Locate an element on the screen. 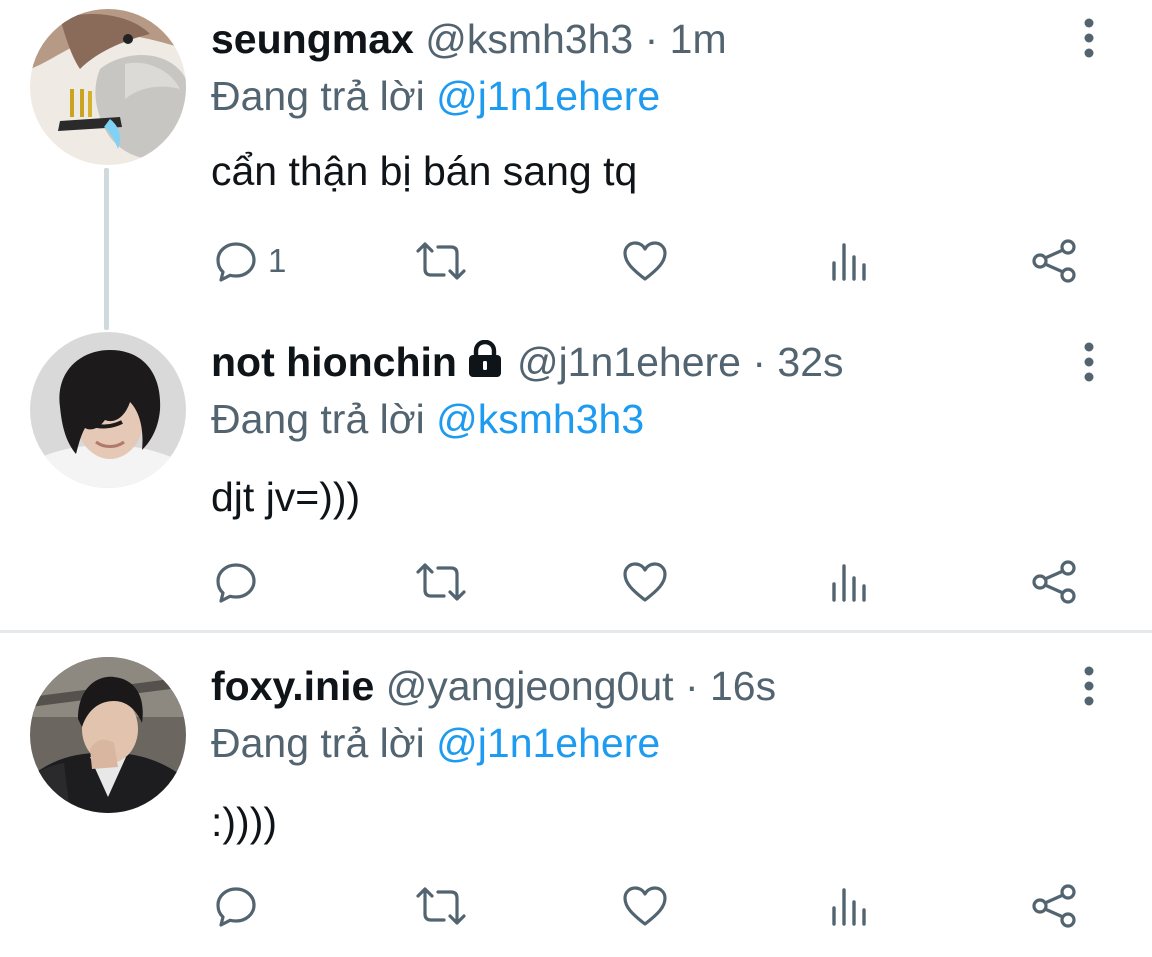 Image resolution: width=1152 pixels, height=957 pixels. timestamp: 16s is located at coordinates (743, 686).